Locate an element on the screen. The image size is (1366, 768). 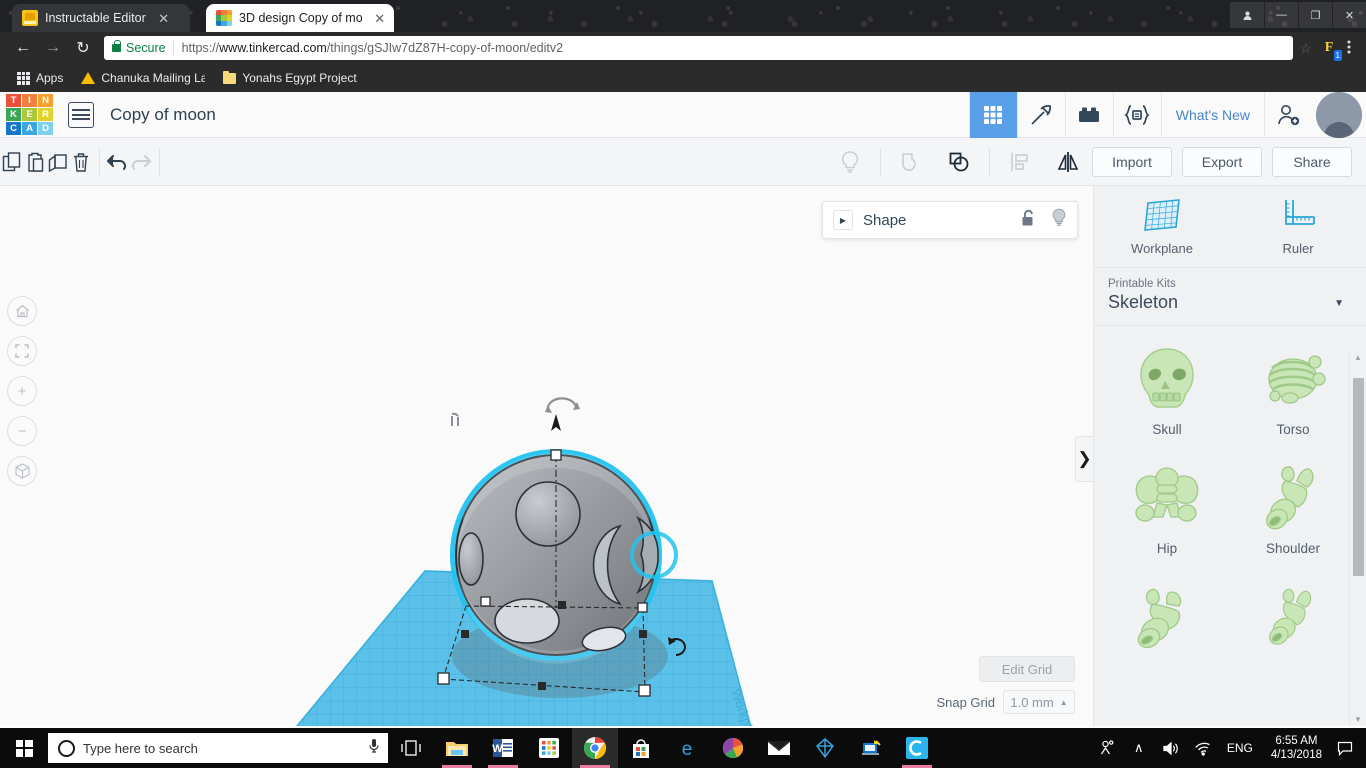
unlock-icon is located at coordinates (1029, 220).